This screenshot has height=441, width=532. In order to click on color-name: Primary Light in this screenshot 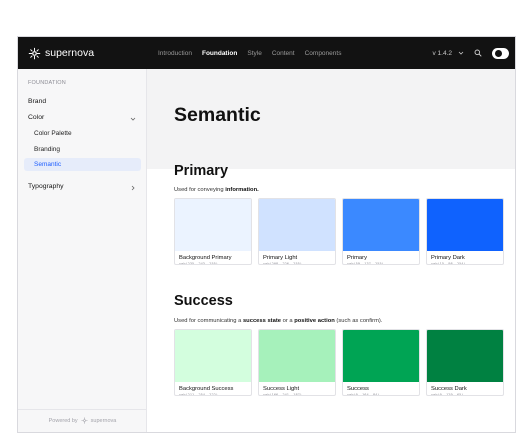, I will do `click(280, 258)`.